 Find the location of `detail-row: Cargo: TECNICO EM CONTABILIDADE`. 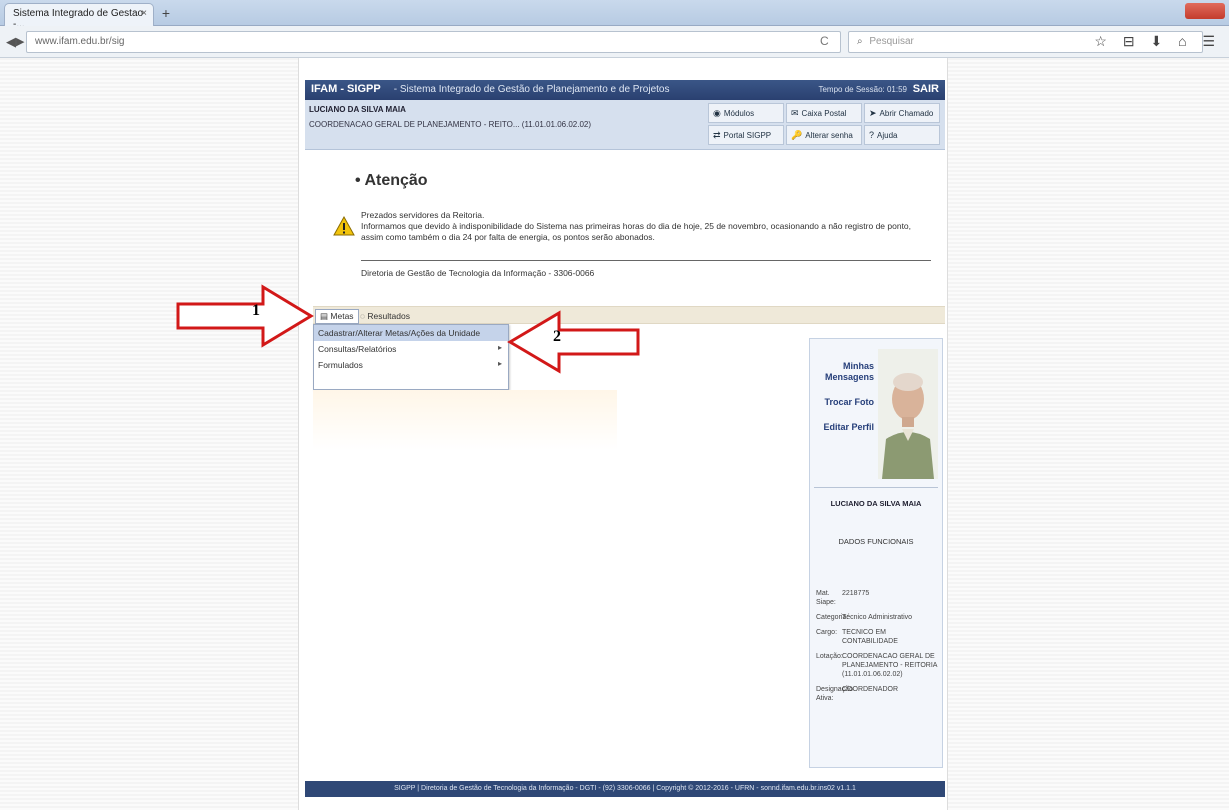

detail-row: Cargo: TECNICO EM CONTABILIDADE is located at coordinates (857, 637).